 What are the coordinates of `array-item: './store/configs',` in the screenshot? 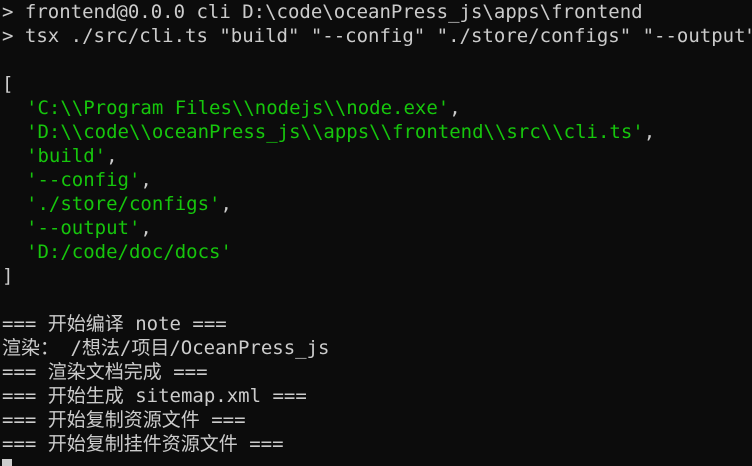 It's located at (117, 204).